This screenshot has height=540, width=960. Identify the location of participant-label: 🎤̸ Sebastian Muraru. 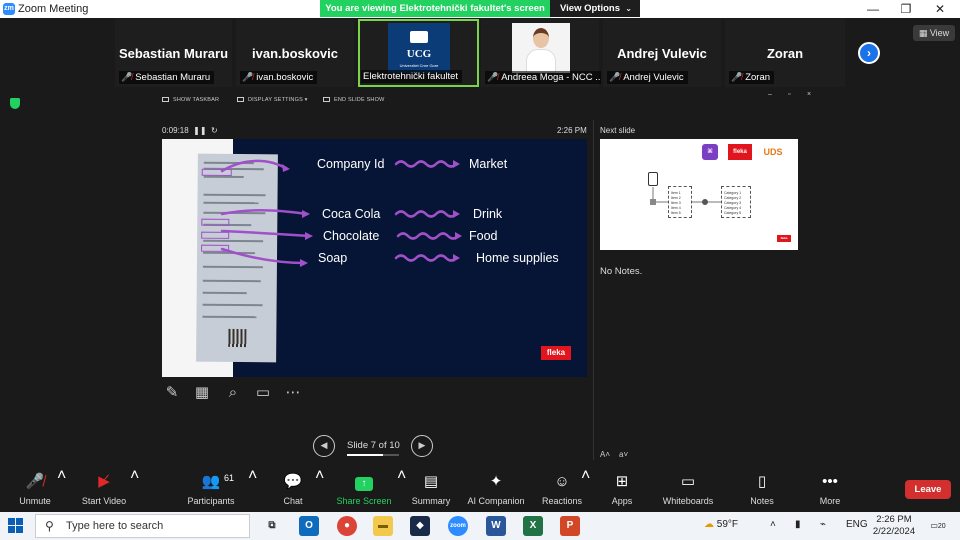
(167, 77).